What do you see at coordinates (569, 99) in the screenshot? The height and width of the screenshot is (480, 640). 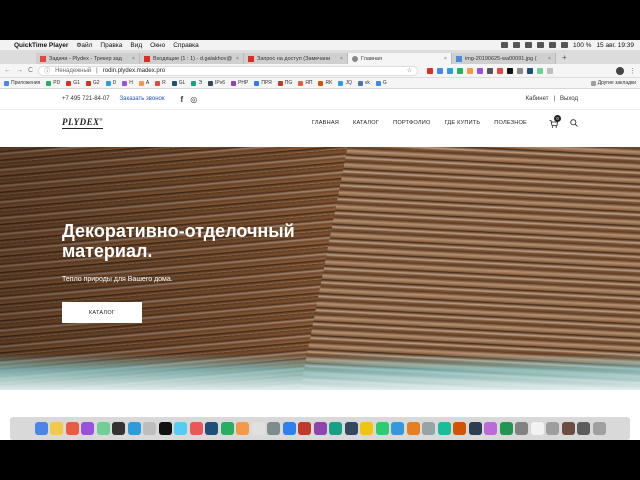 I see `exit-link: Выход` at bounding box center [569, 99].